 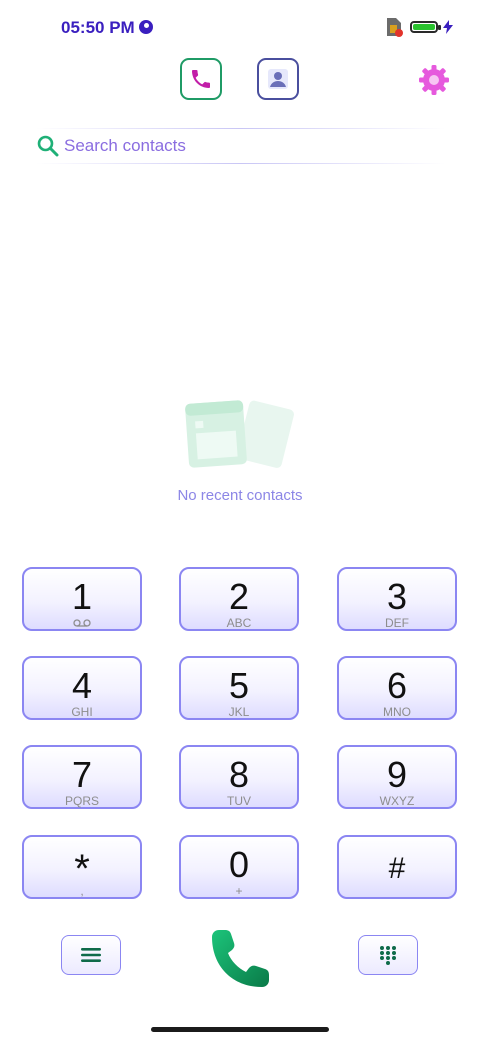 What do you see at coordinates (397, 623) in the screenshot?
I see `key-letters: DEF` at bounding box center [397, 623].